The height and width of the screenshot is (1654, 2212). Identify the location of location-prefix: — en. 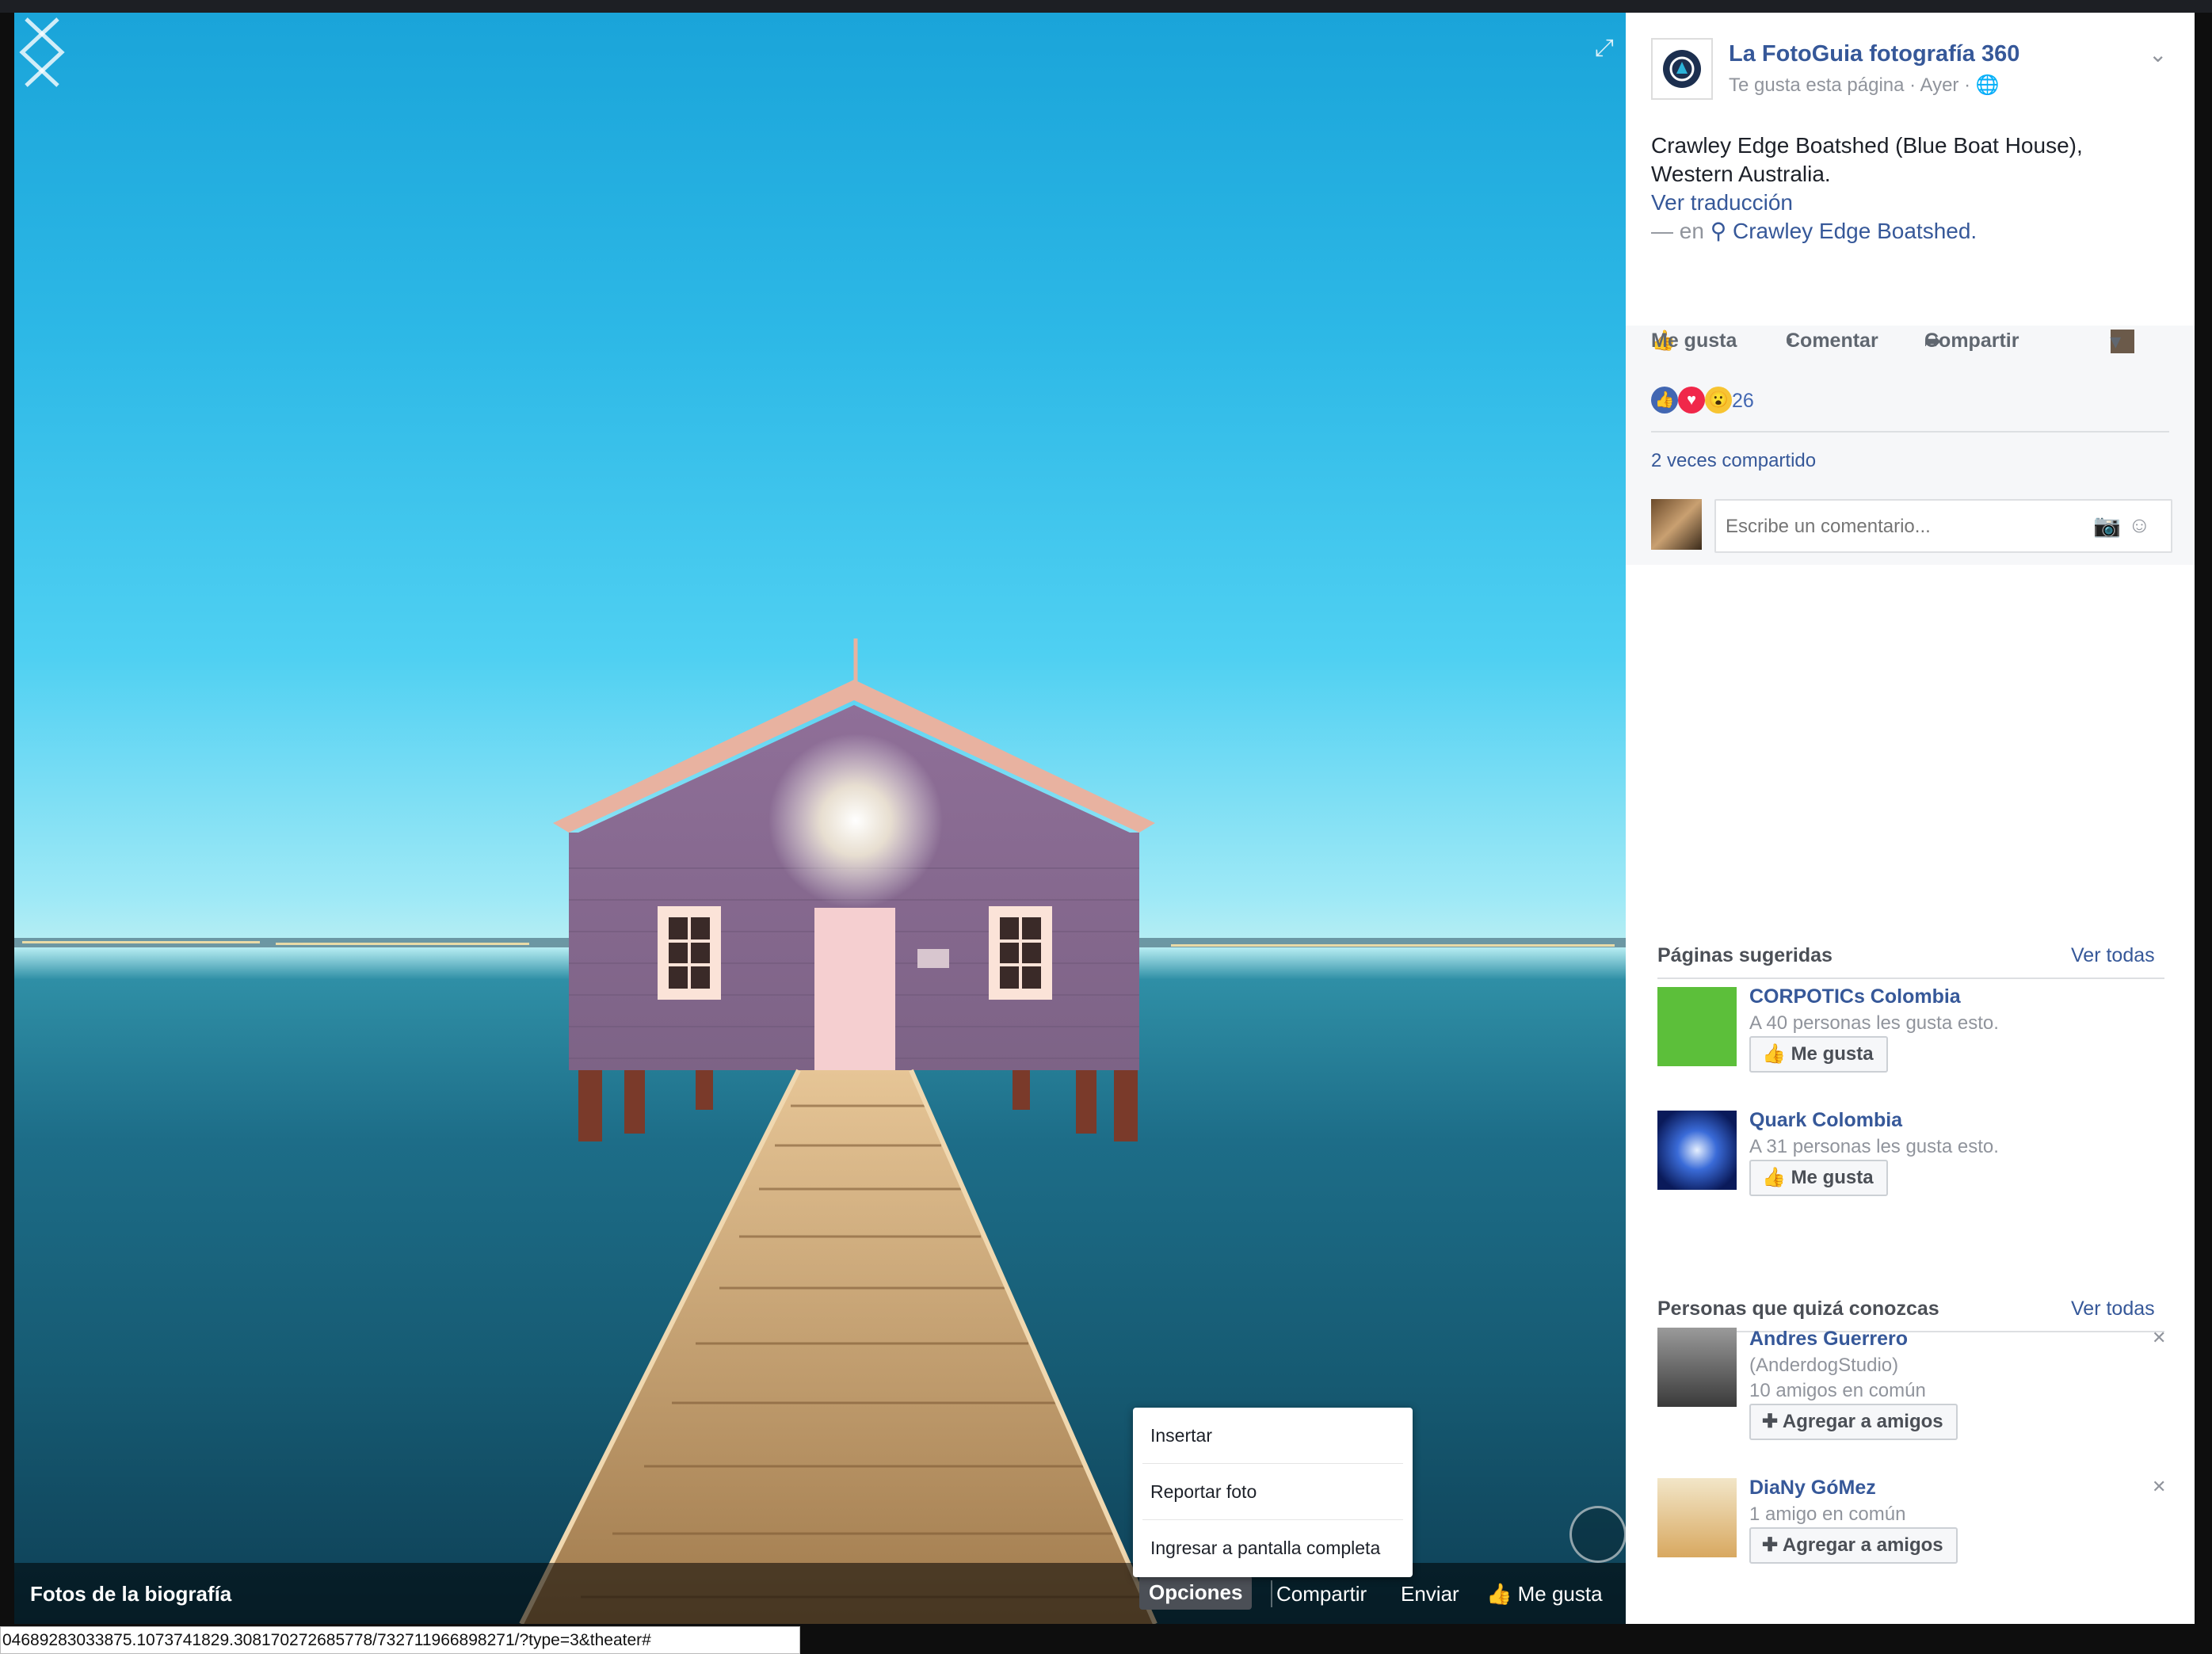
(1677, 231).